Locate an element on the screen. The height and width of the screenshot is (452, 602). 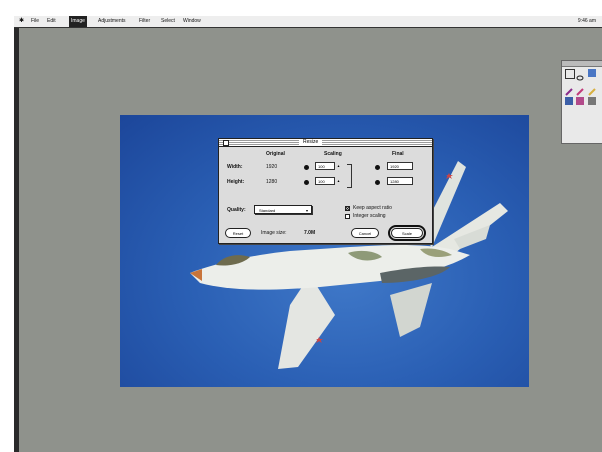
header-original: Original is located at coordinates (275, 154).